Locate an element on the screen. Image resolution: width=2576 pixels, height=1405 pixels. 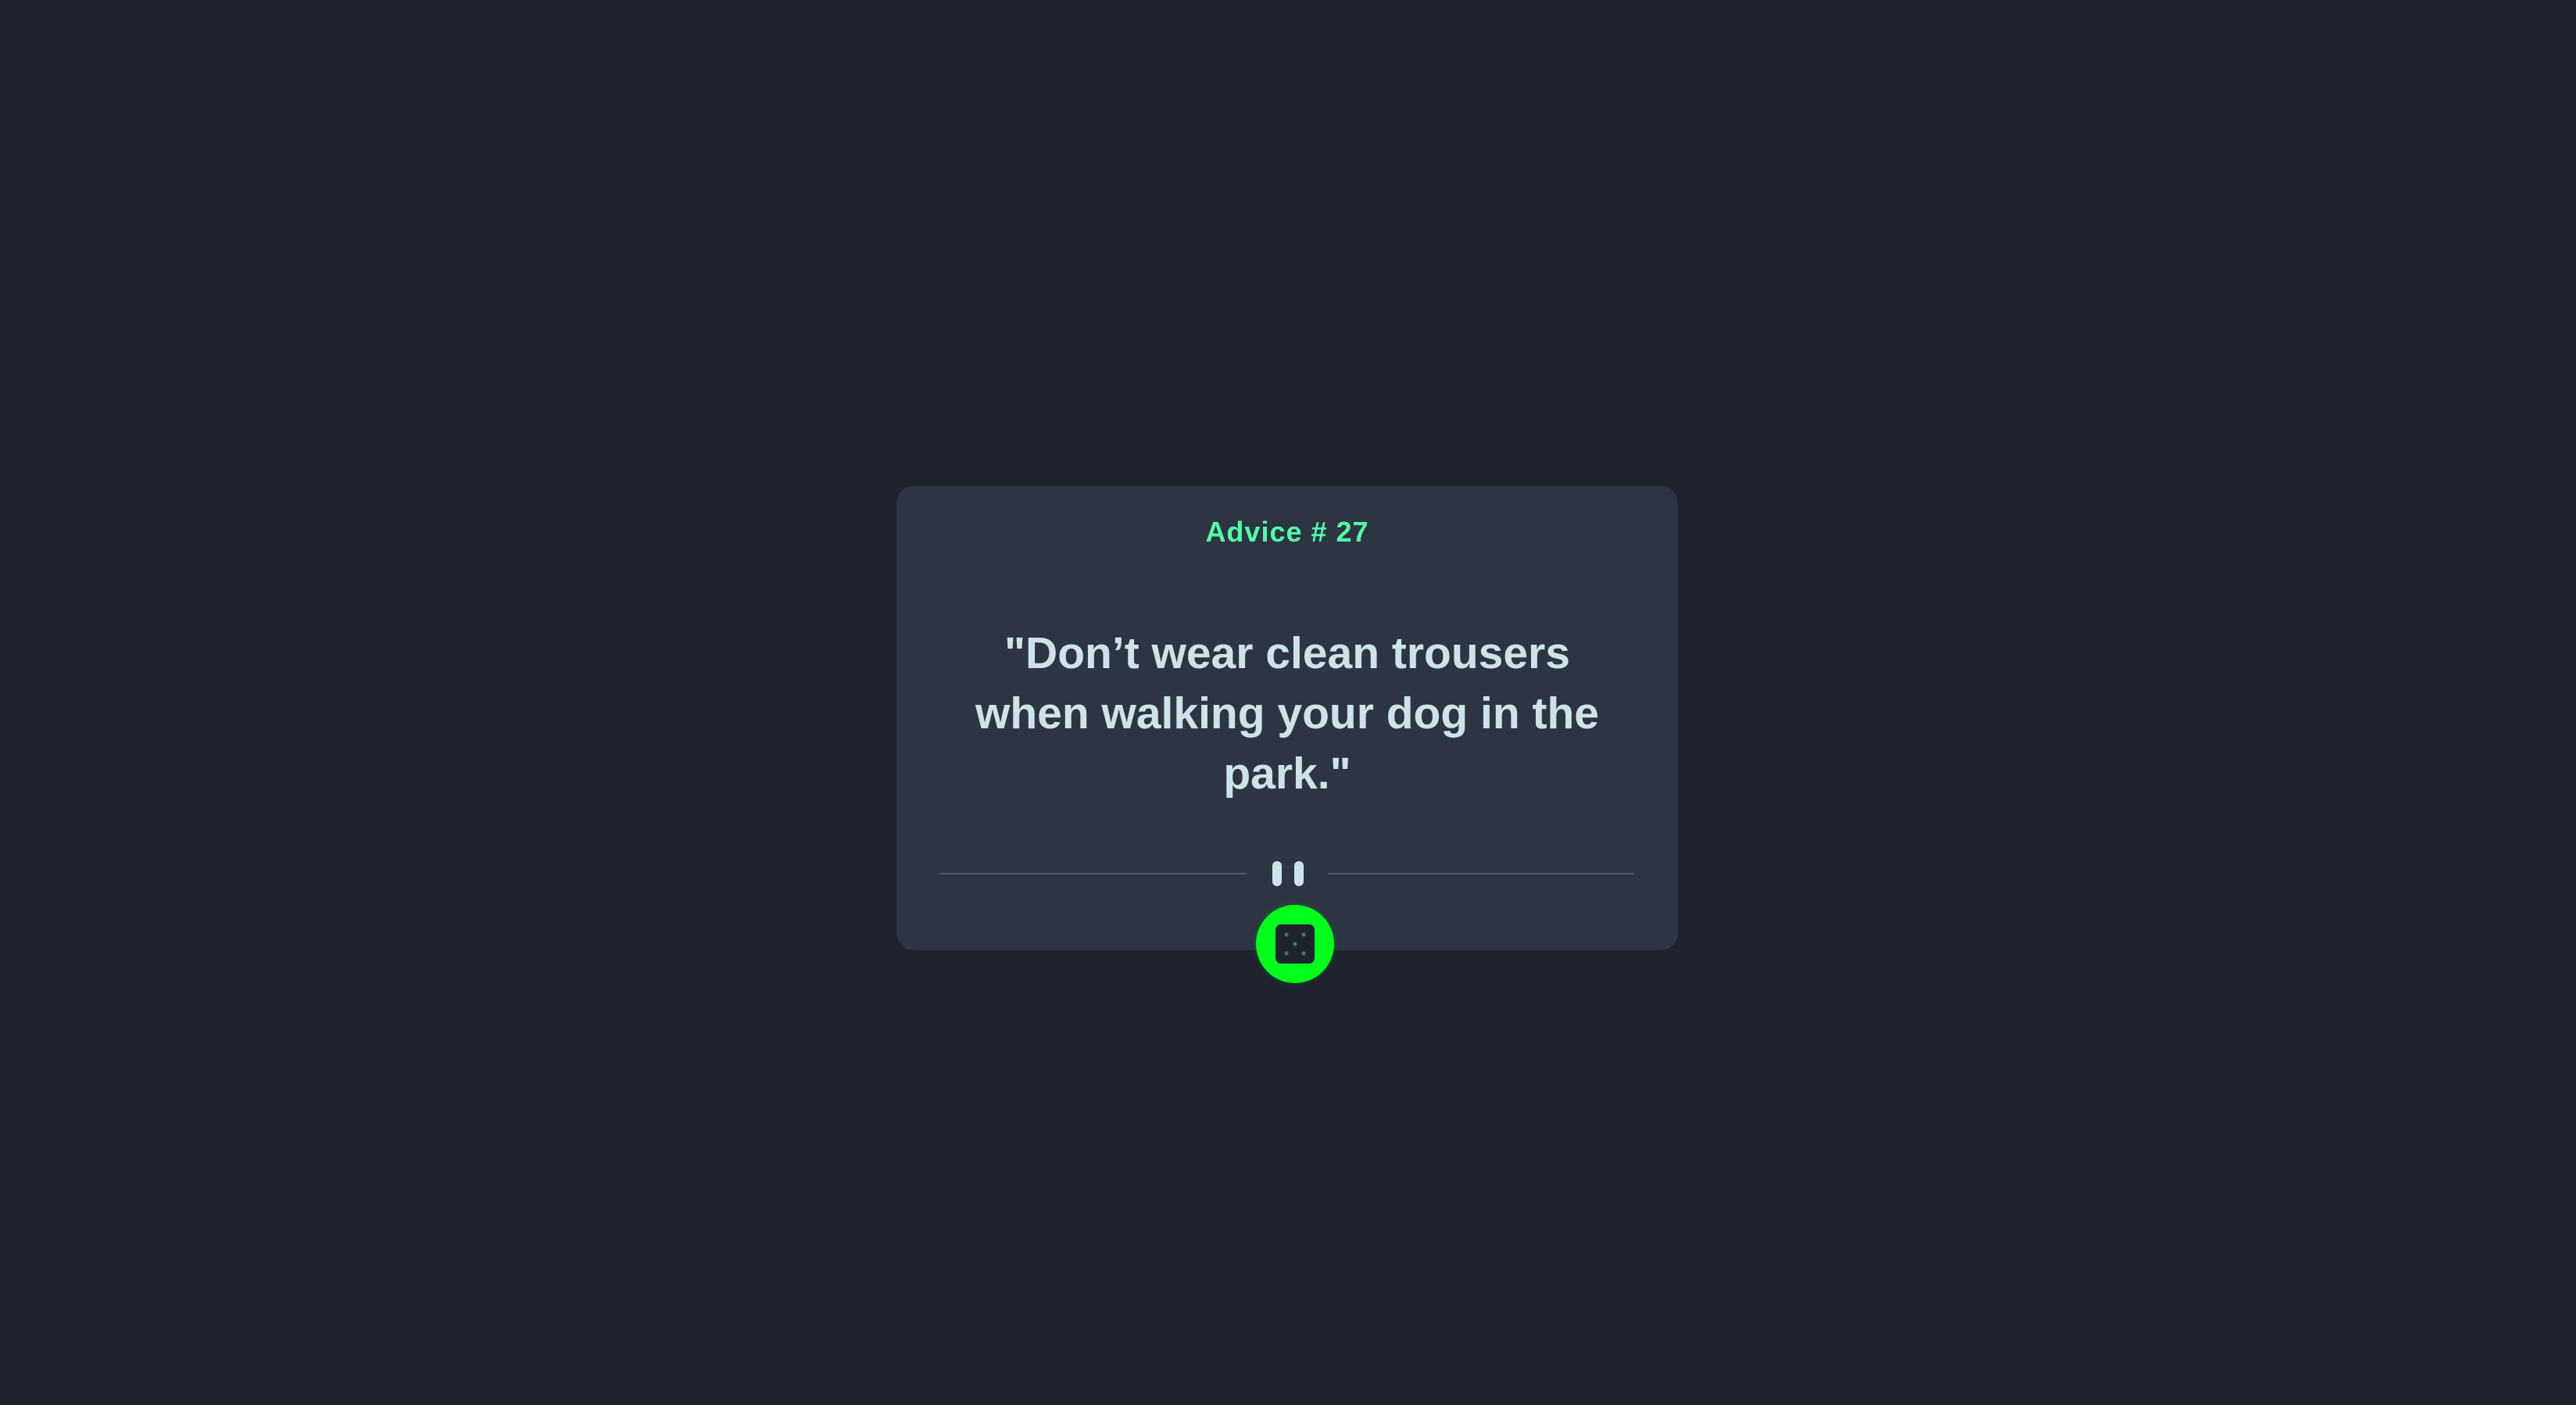
divider-line-right is located at coordinates (1481, 874).